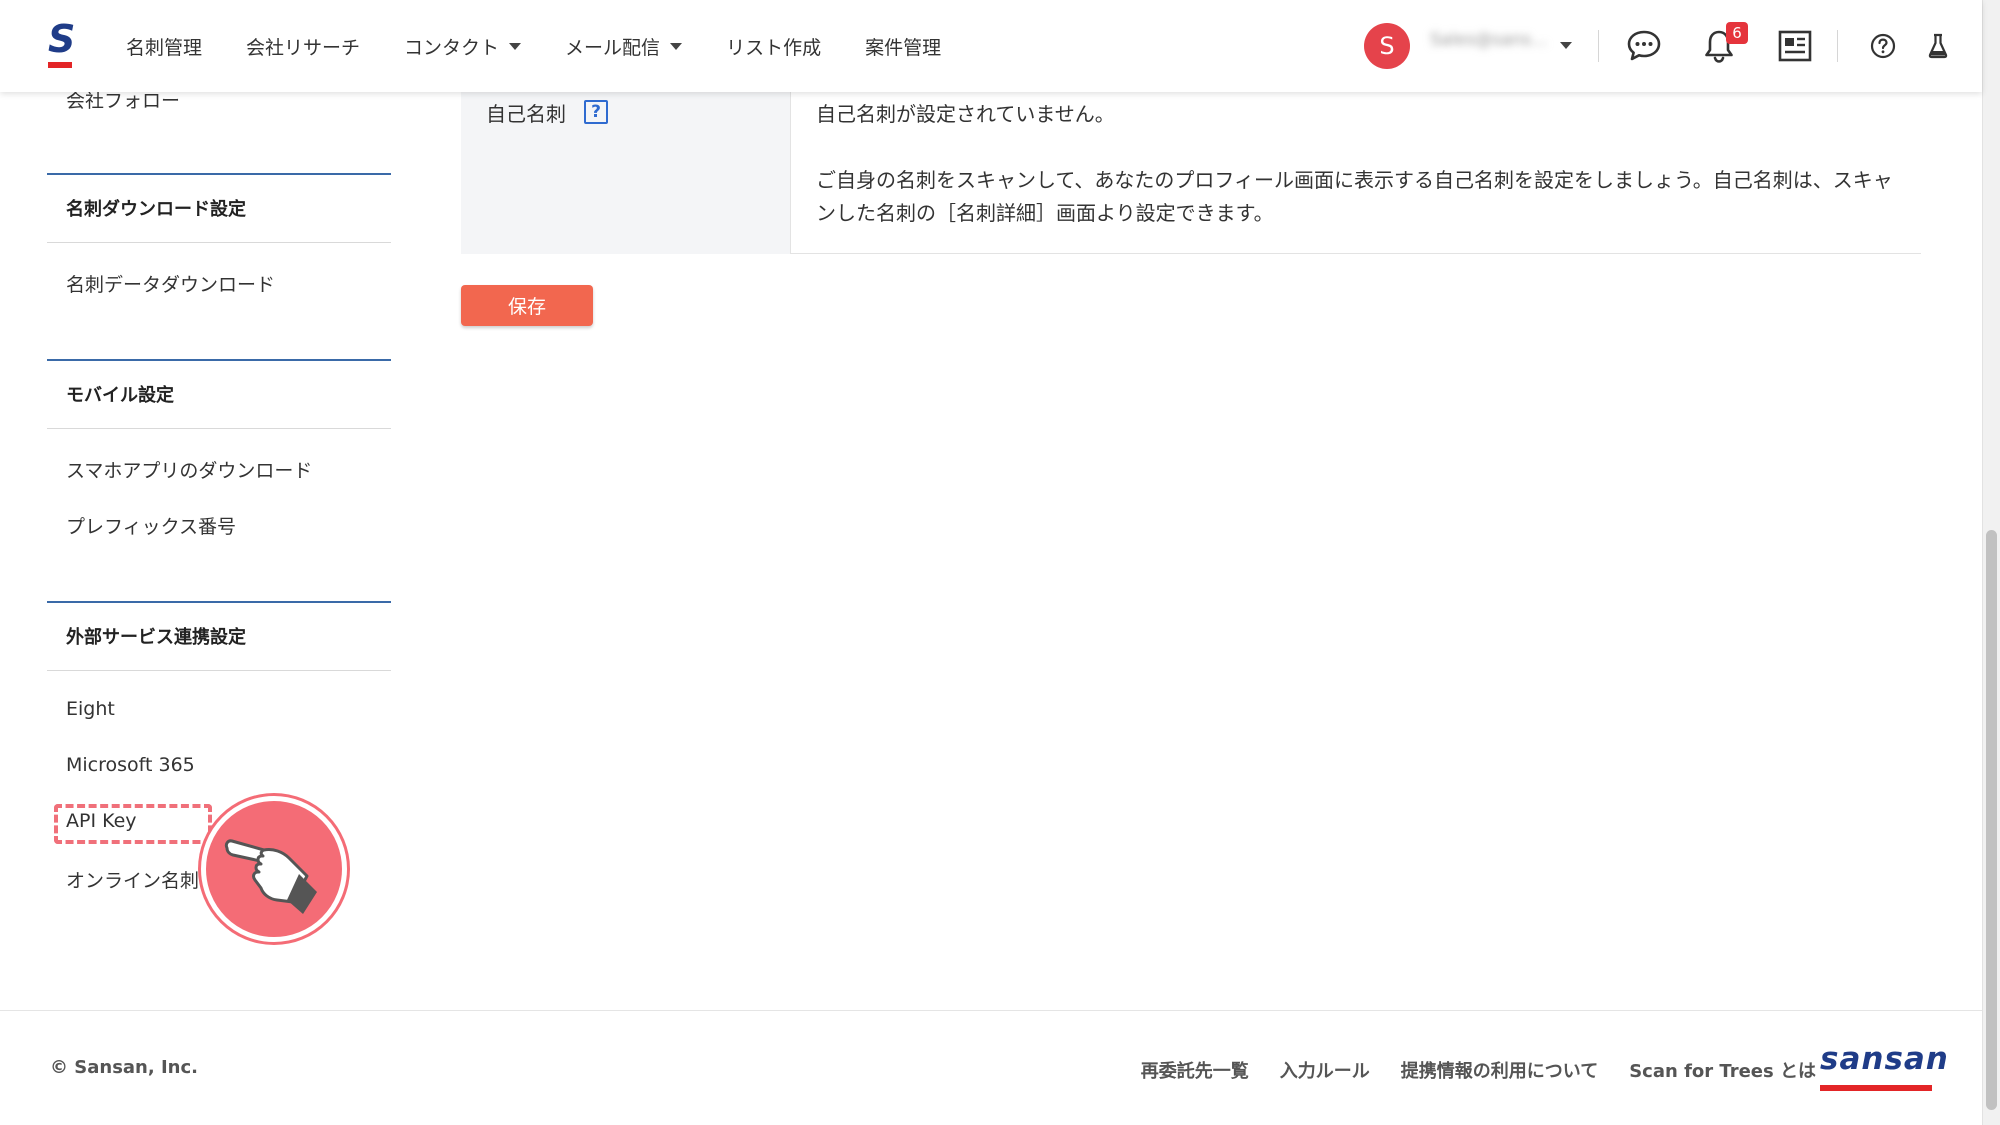  Describe the element at coordinates (62, 39) in the screenshot. I see `logo-letter: S` at that location.